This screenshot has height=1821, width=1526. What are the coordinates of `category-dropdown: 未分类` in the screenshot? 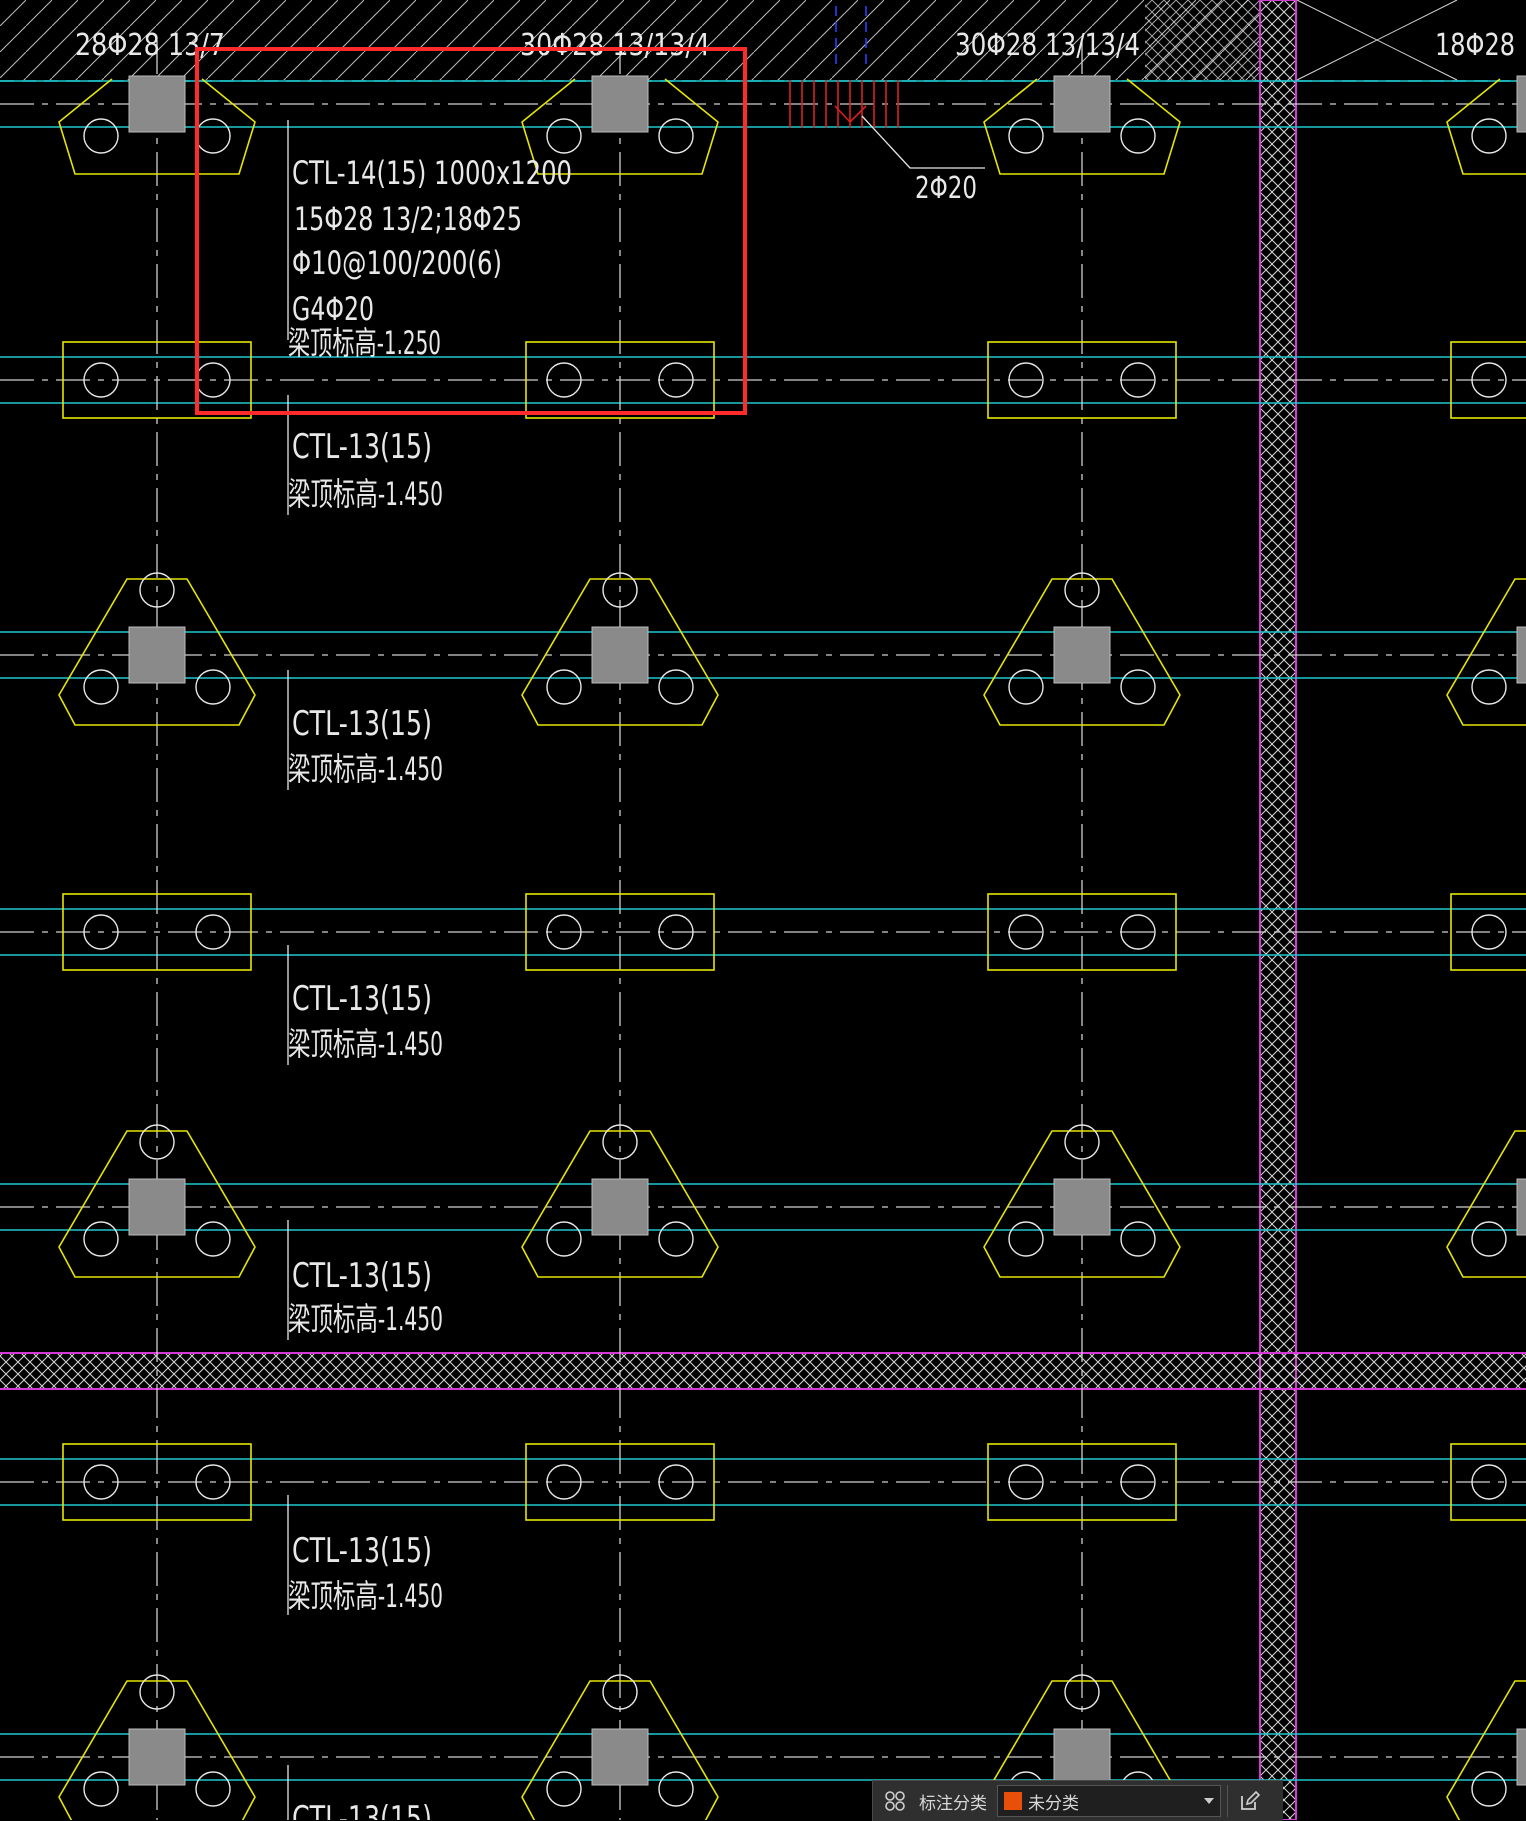 It's located at (1109, 1801).